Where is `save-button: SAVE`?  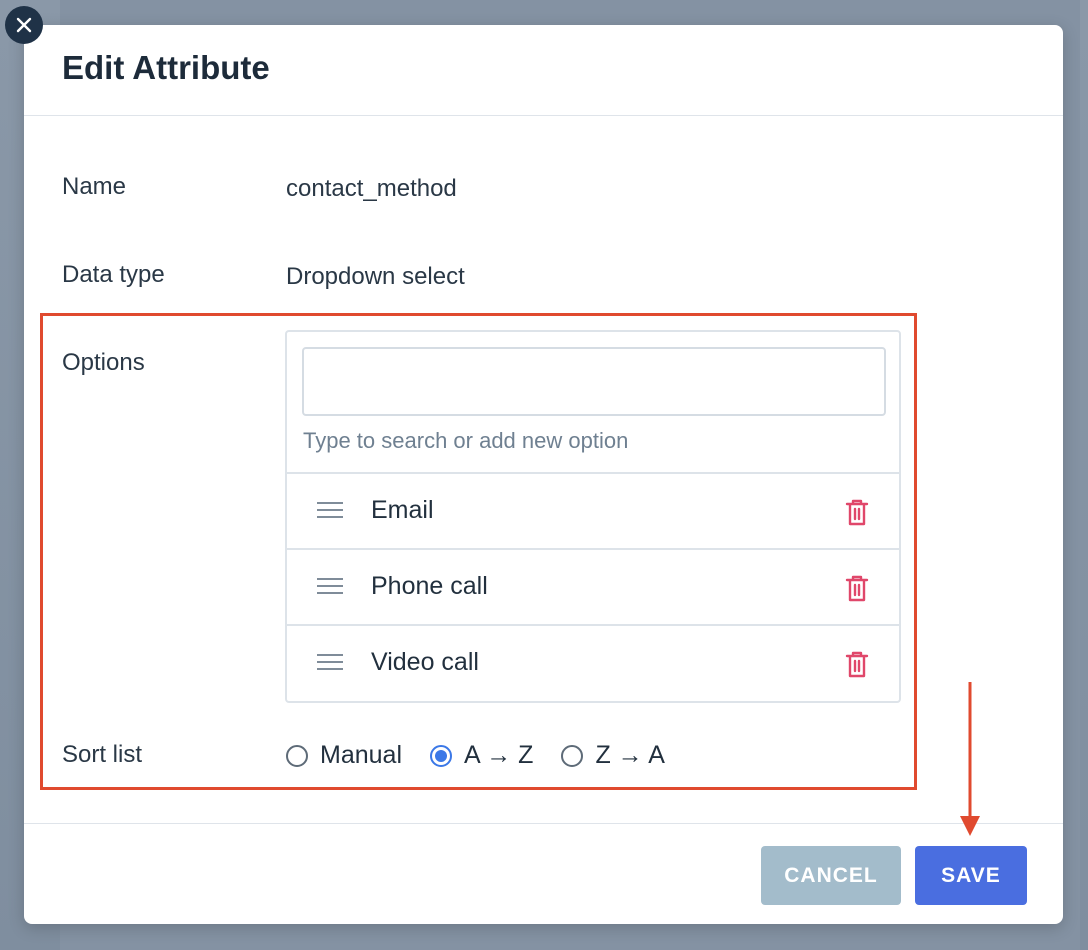
save-button: SAVE is located at coordinates (971, 875).